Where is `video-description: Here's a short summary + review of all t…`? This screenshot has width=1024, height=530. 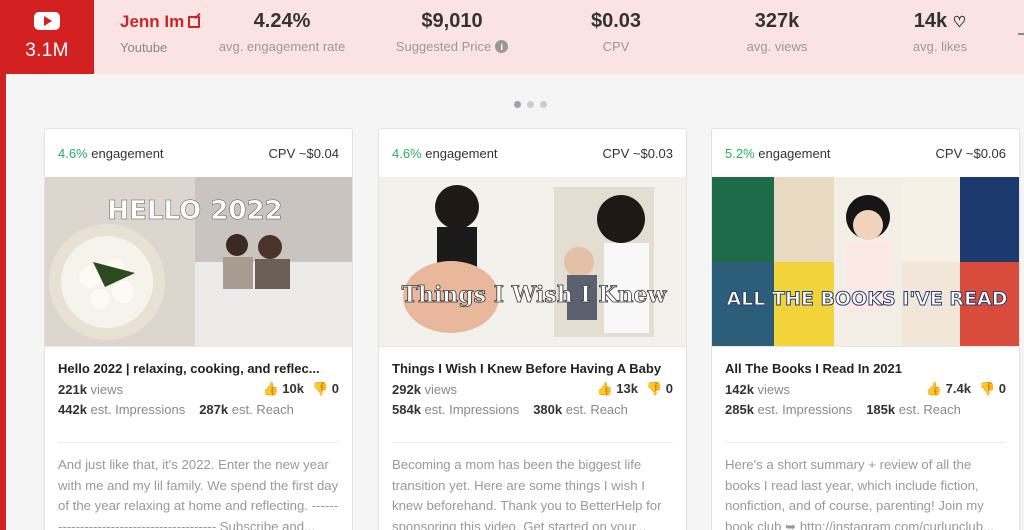 video-description: Here's a short summary + review of all t… is located at coordinates (865, 486).